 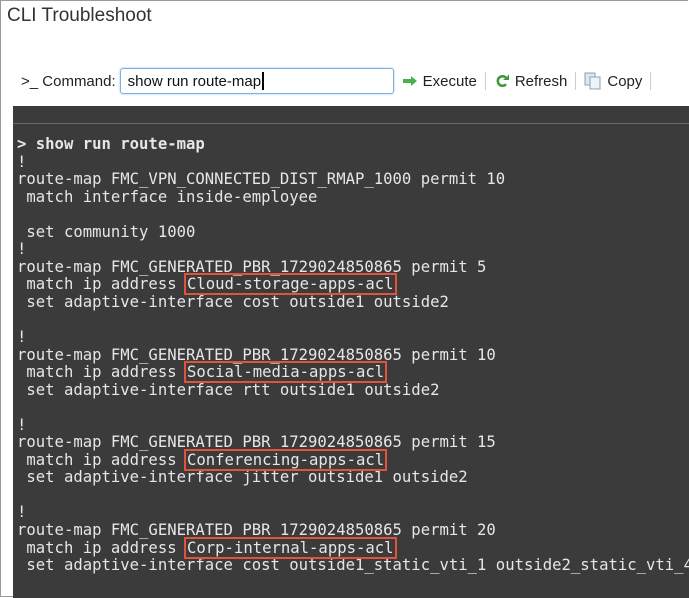 I want to click on output-line: match ip address Corp-internal-apps-acl, so click(x=353, y=547).